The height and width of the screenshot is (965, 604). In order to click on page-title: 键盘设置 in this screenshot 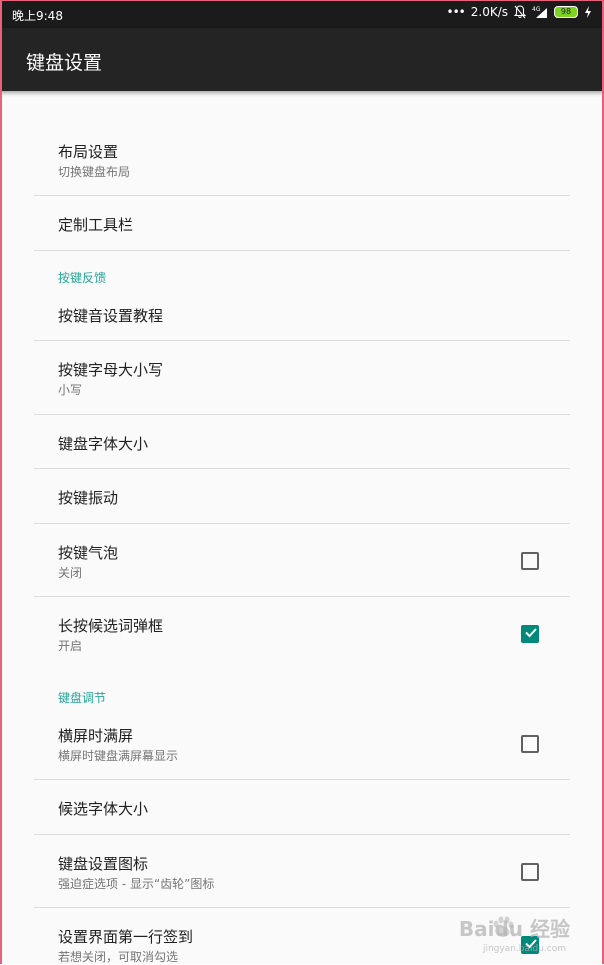, I will do `click(64, 63)`.